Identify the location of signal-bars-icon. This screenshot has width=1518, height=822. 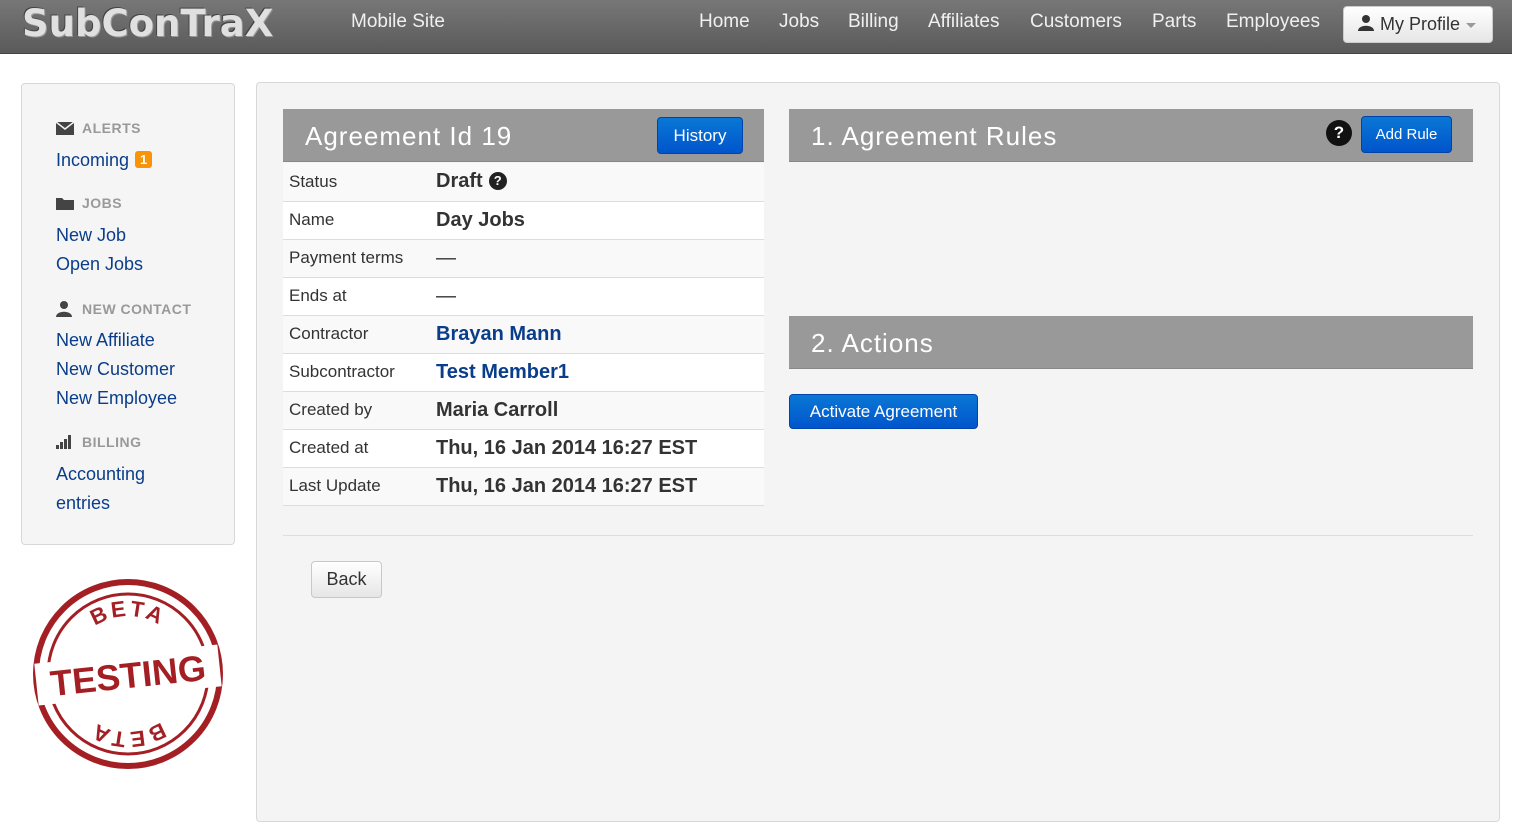
(66, 442).